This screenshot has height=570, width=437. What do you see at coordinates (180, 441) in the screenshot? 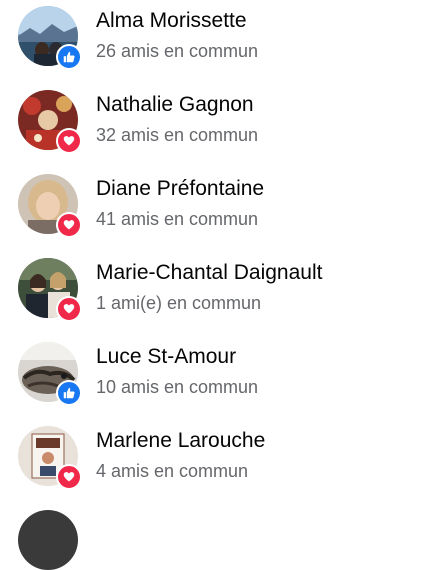
I see `friend-name: Marlene Larouche` at bounding box center [180, 441].